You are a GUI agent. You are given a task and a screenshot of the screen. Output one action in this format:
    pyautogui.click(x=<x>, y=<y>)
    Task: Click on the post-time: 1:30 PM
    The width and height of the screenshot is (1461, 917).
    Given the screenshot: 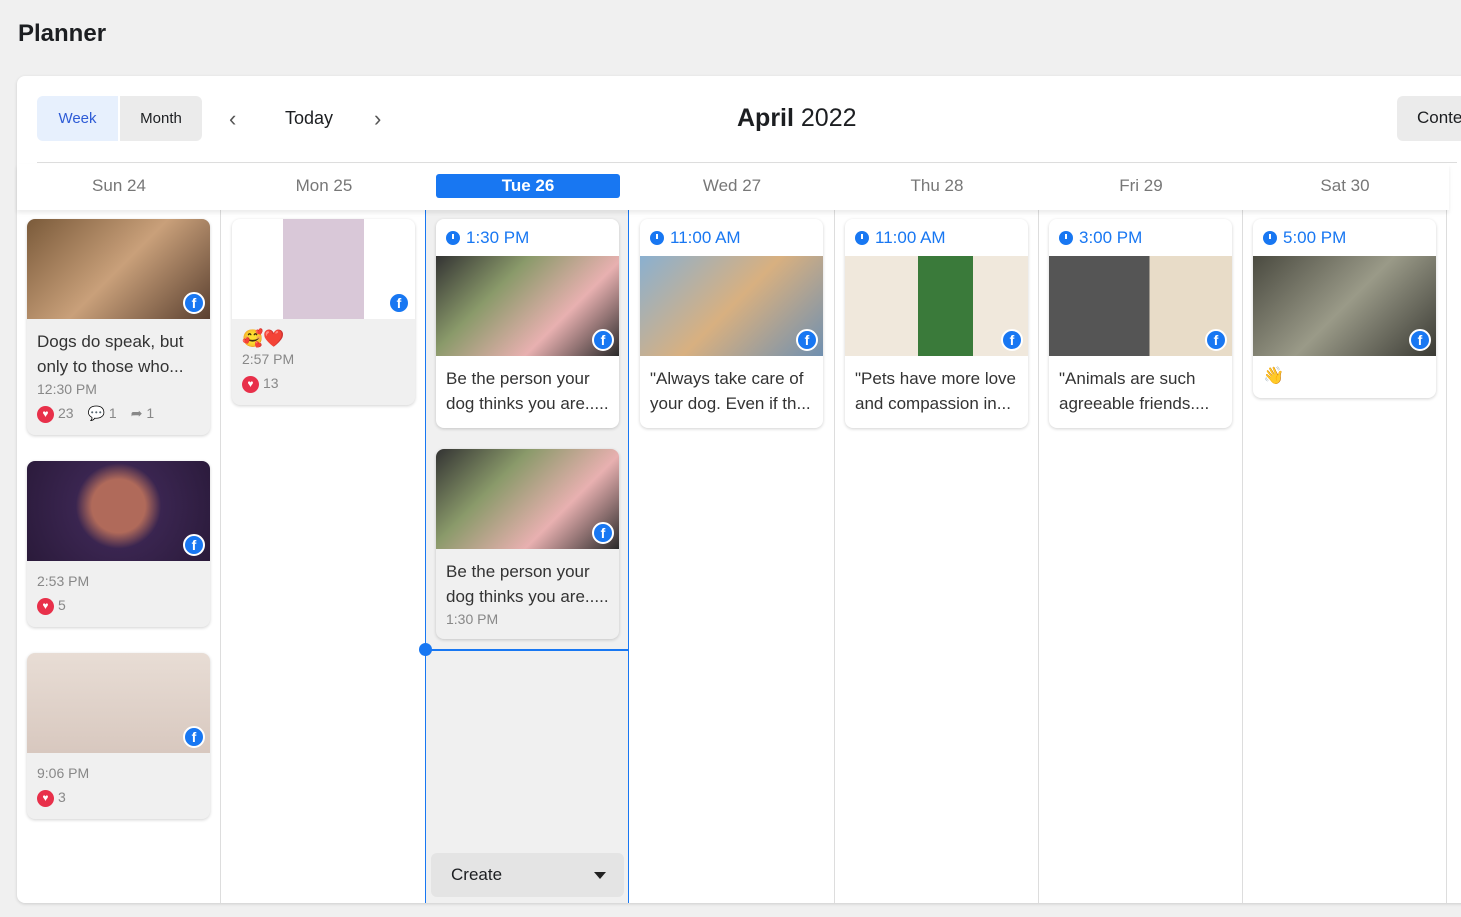 What is the action you would take?
    pyautogui.click(x=472, y=619)
    